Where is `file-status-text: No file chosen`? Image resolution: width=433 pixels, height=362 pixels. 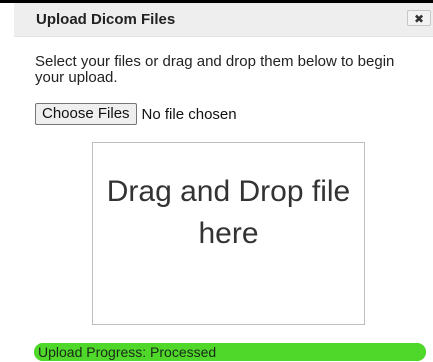
file-status-text: No file chosen is located at coordinates (189, 114).